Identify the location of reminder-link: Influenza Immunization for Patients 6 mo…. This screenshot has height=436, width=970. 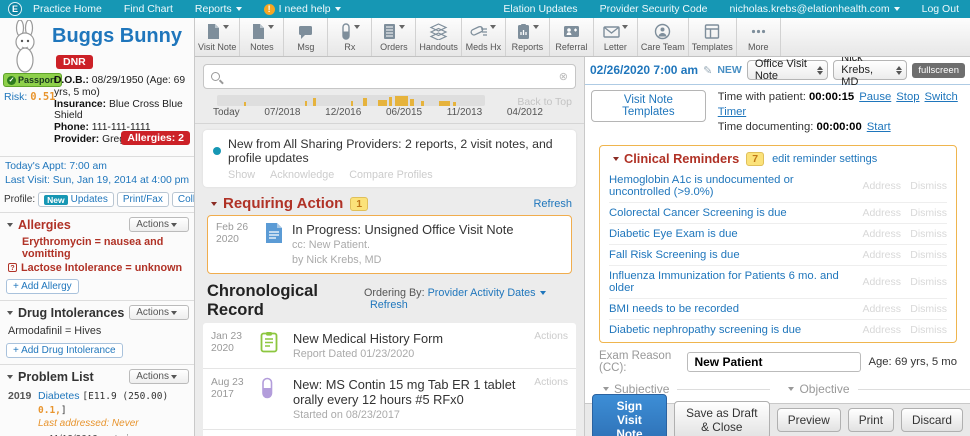
(732, 282).